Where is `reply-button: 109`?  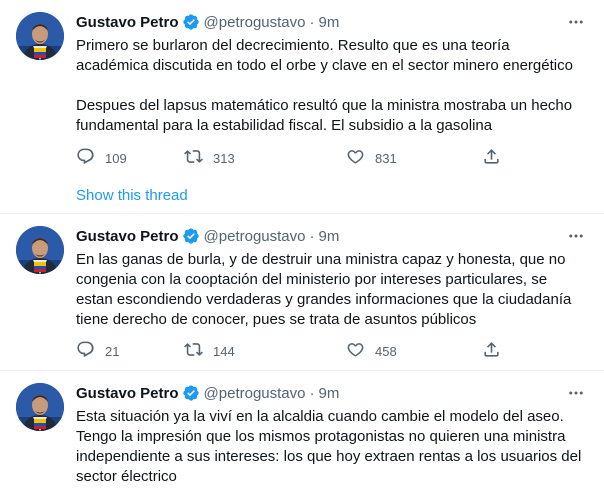 reply-button: 109 is located at coordinates (101, 158).